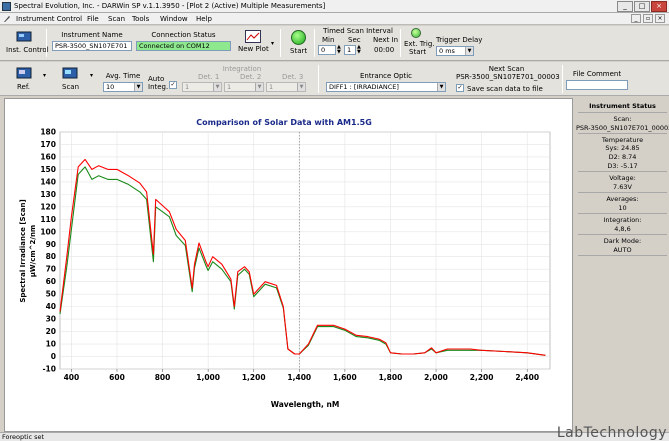  What do you see at coordinates (419, 43) in the screenshot?
I see `ext-trig-start-button: Ext. Trig. Start` at bounding box center [419, 43].